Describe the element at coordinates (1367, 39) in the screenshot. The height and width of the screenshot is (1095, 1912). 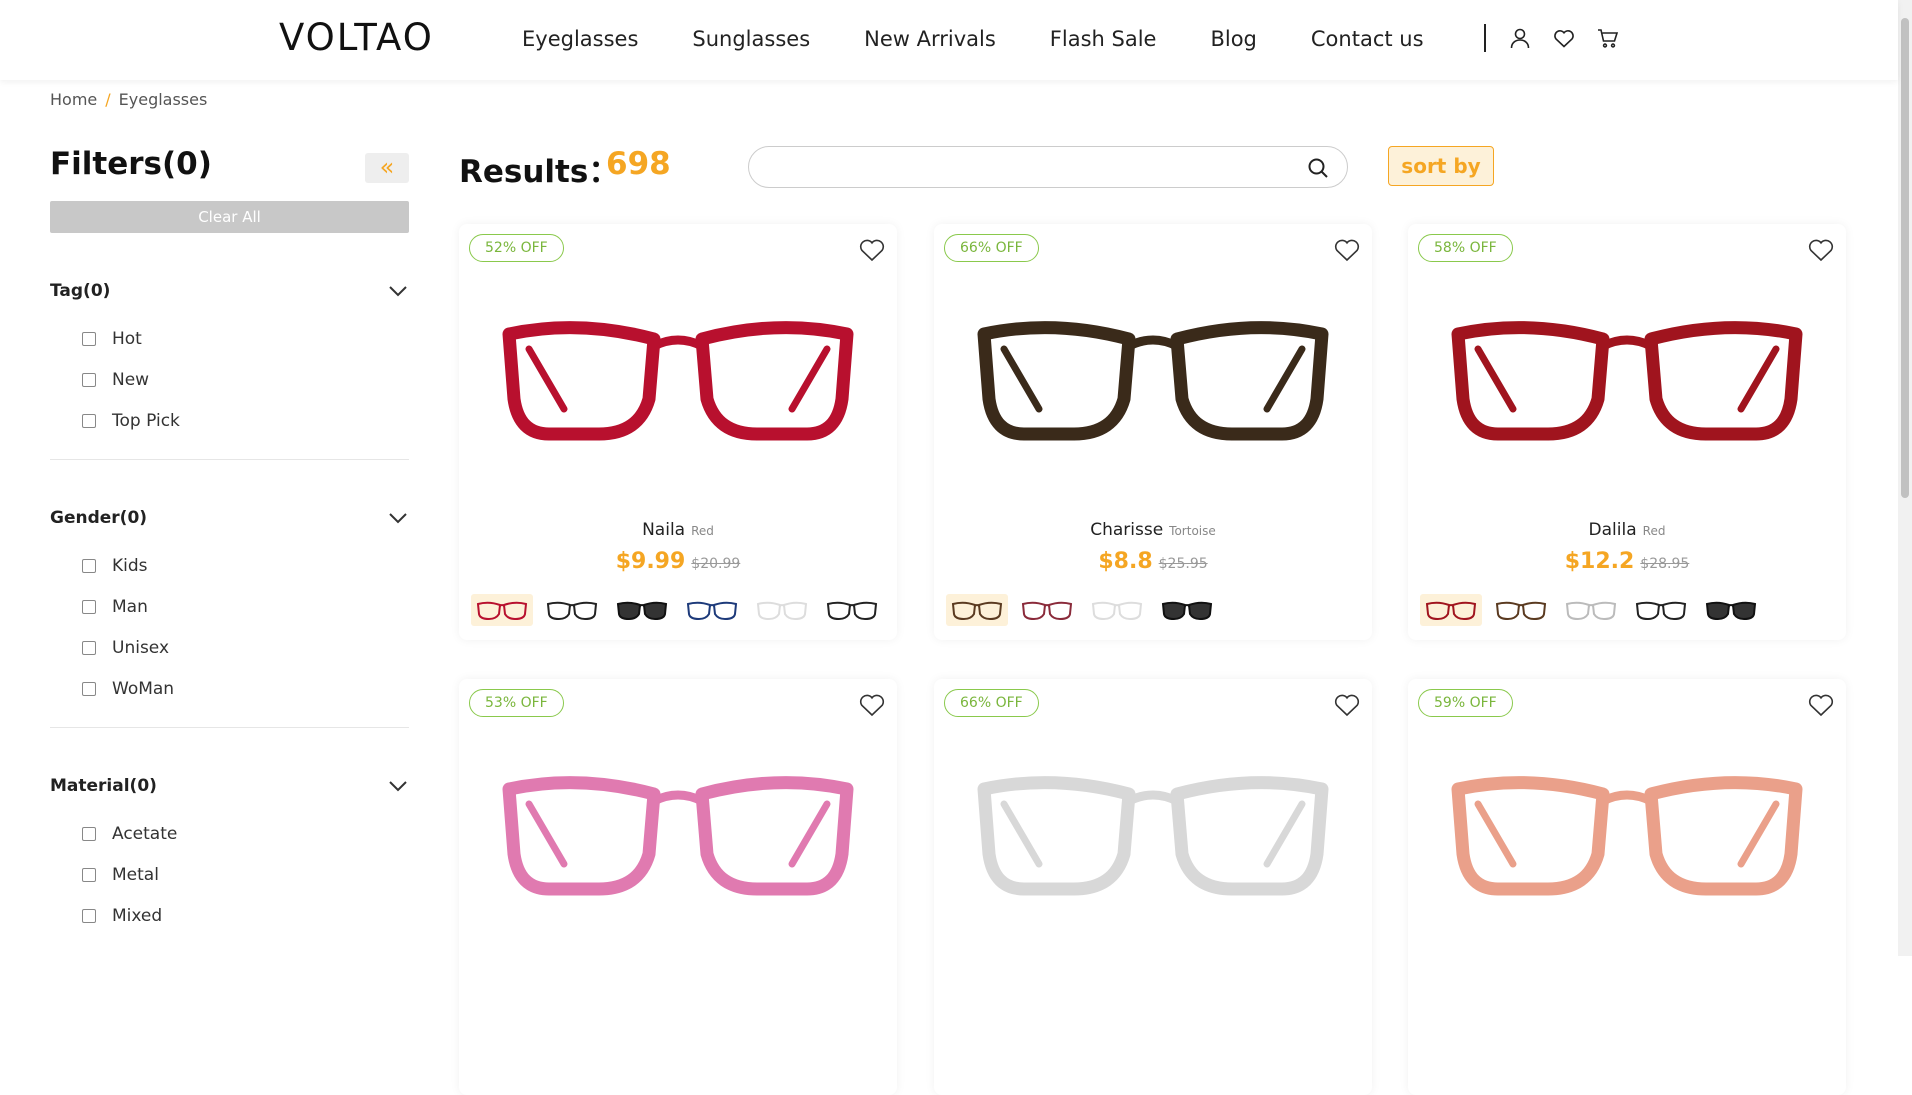
I see `nav-contact-us: Contact us` at that location.